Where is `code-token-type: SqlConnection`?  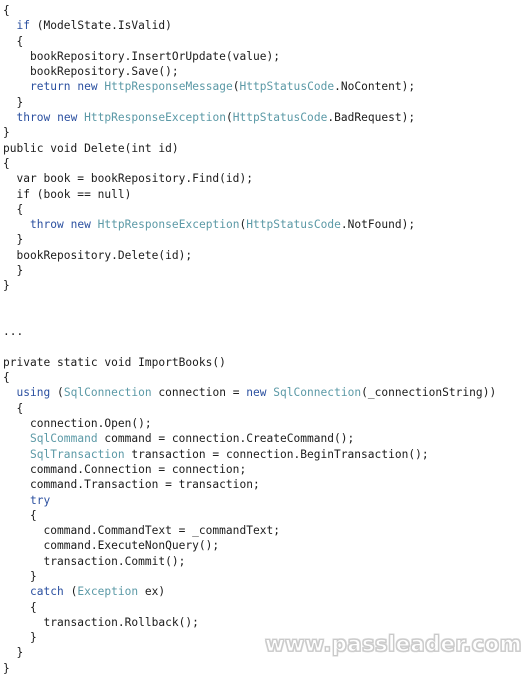
code-token-type: SqlConnection is located at coordinates (107, 393).